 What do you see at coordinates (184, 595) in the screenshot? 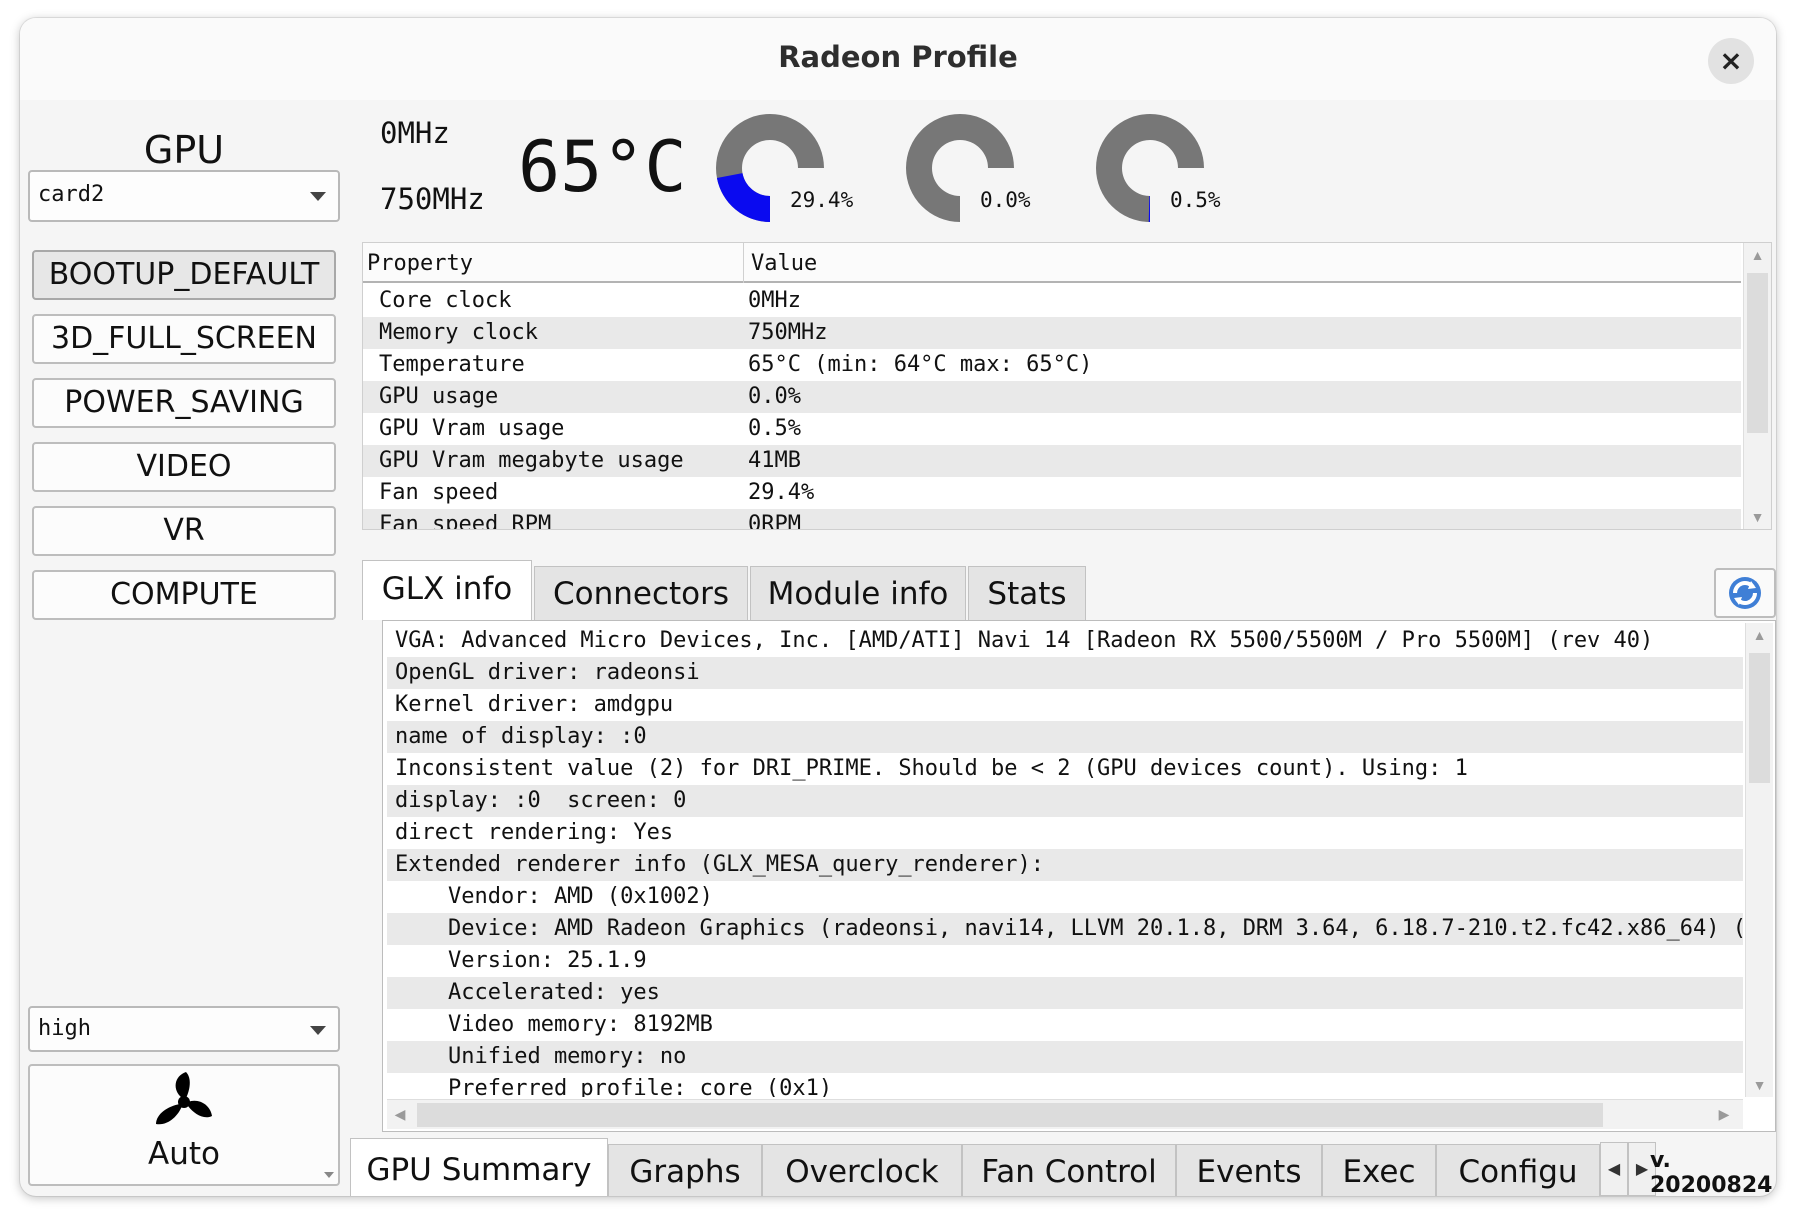
I see `profile-button-5: COMPUTE` at bounding box center [184, 595].